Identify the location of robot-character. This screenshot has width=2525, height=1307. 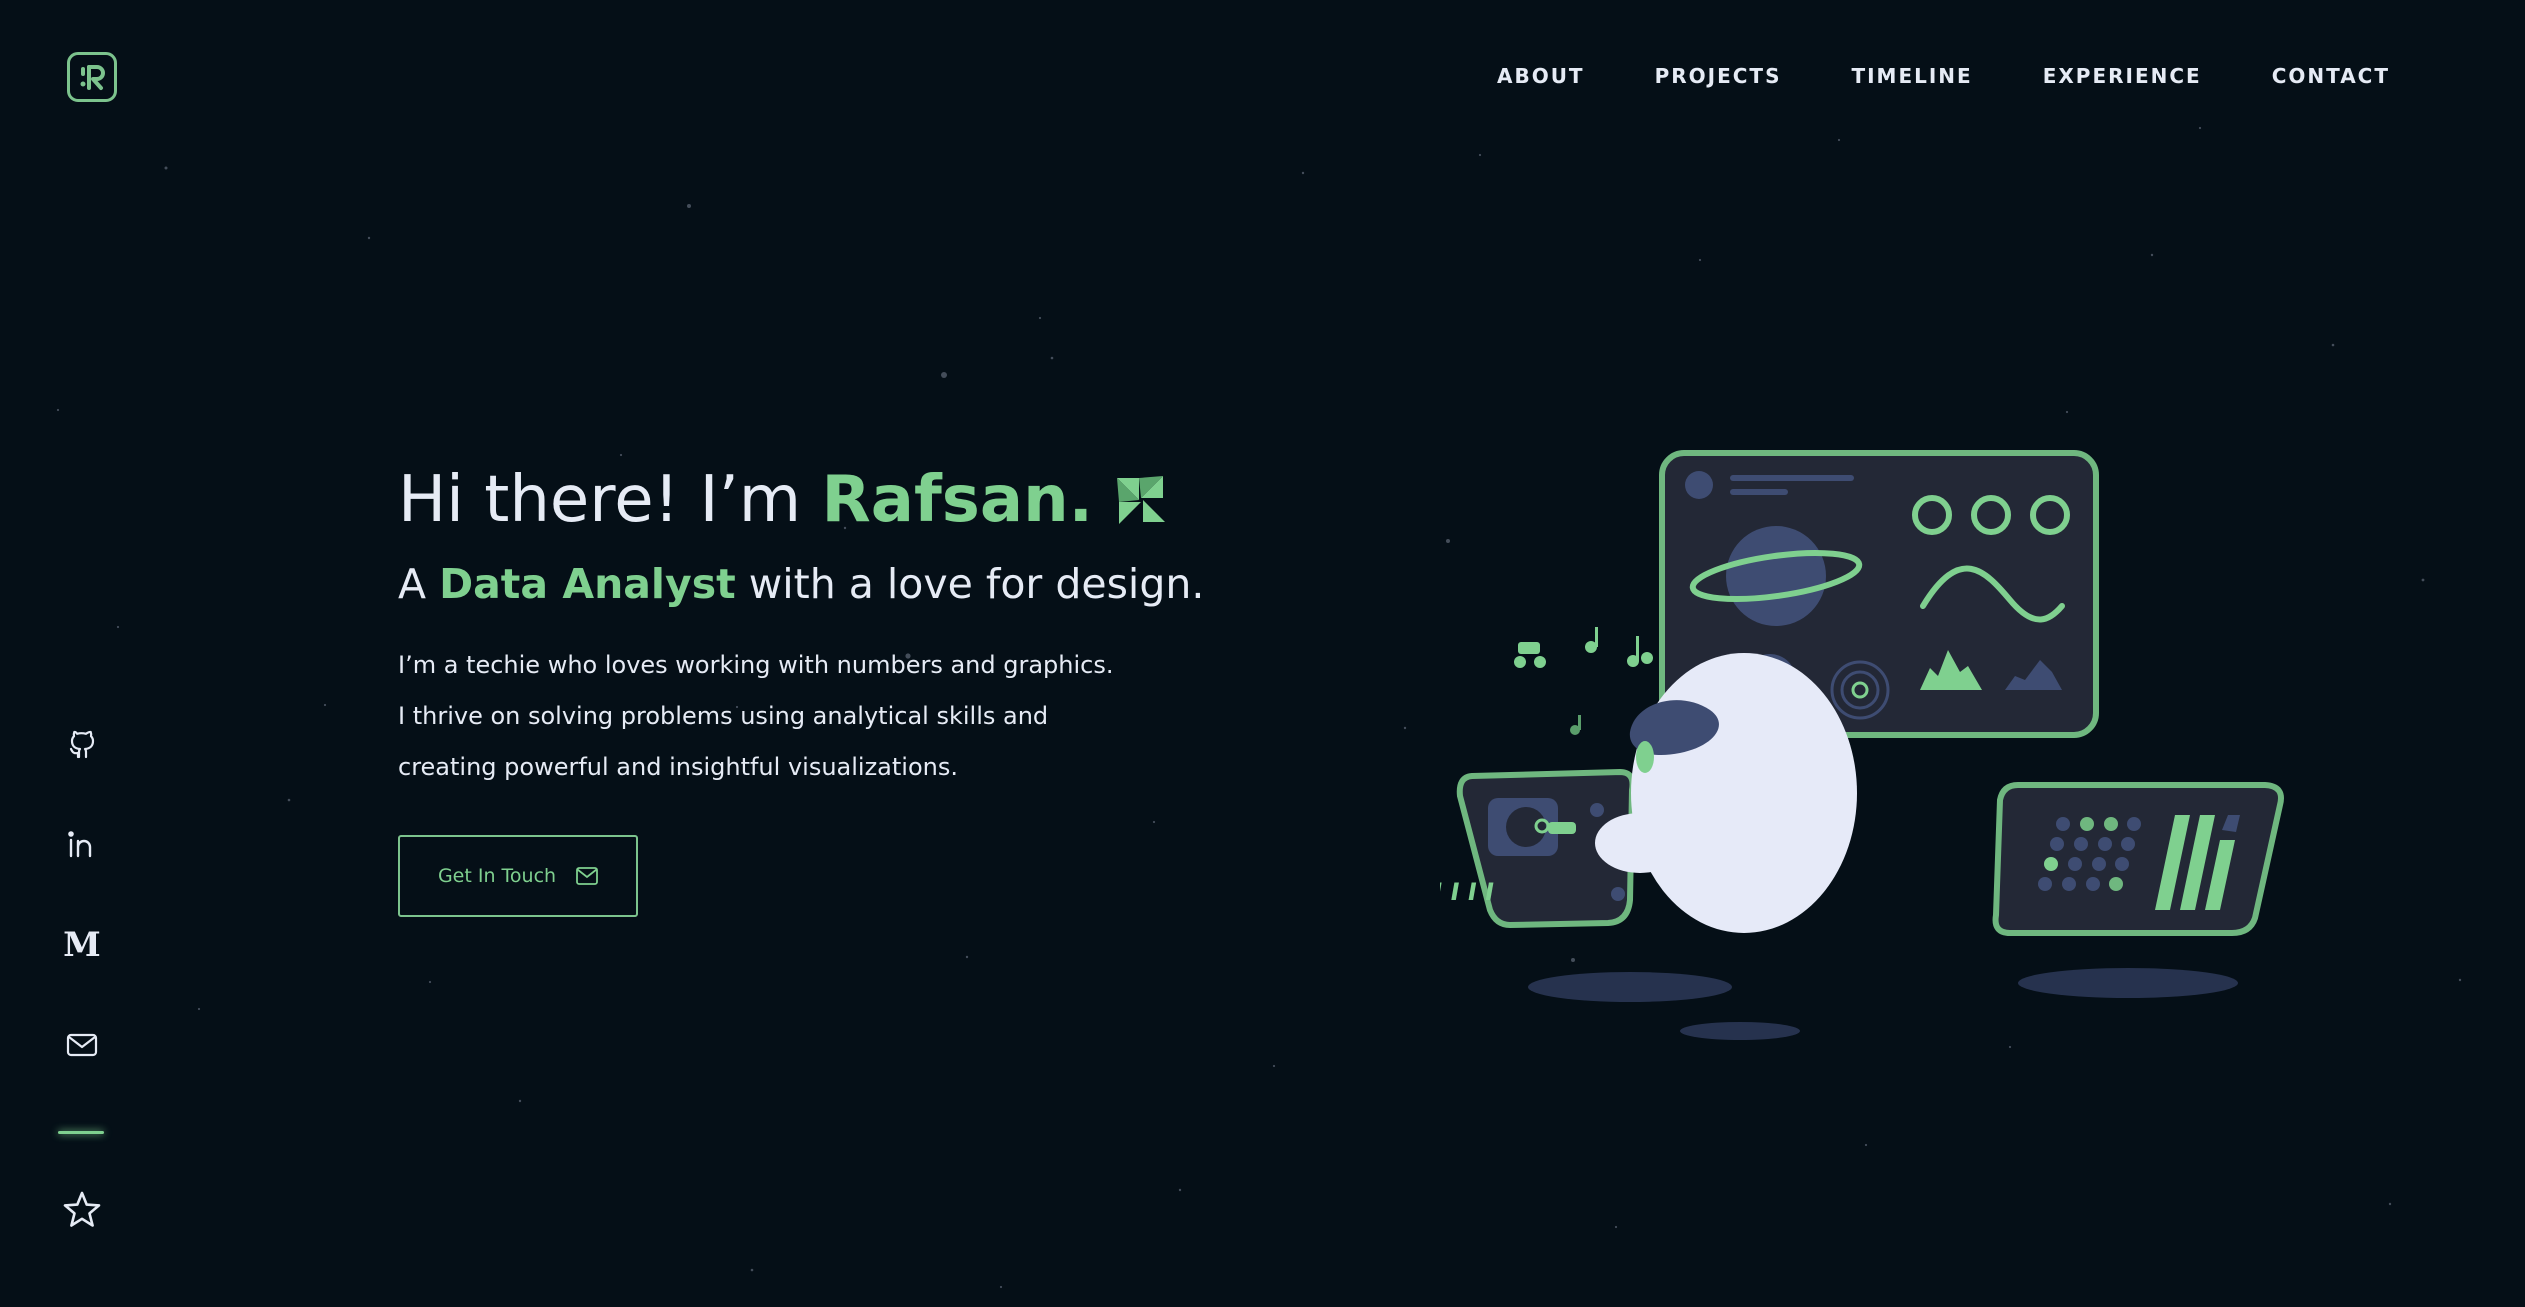
(1726, 793).